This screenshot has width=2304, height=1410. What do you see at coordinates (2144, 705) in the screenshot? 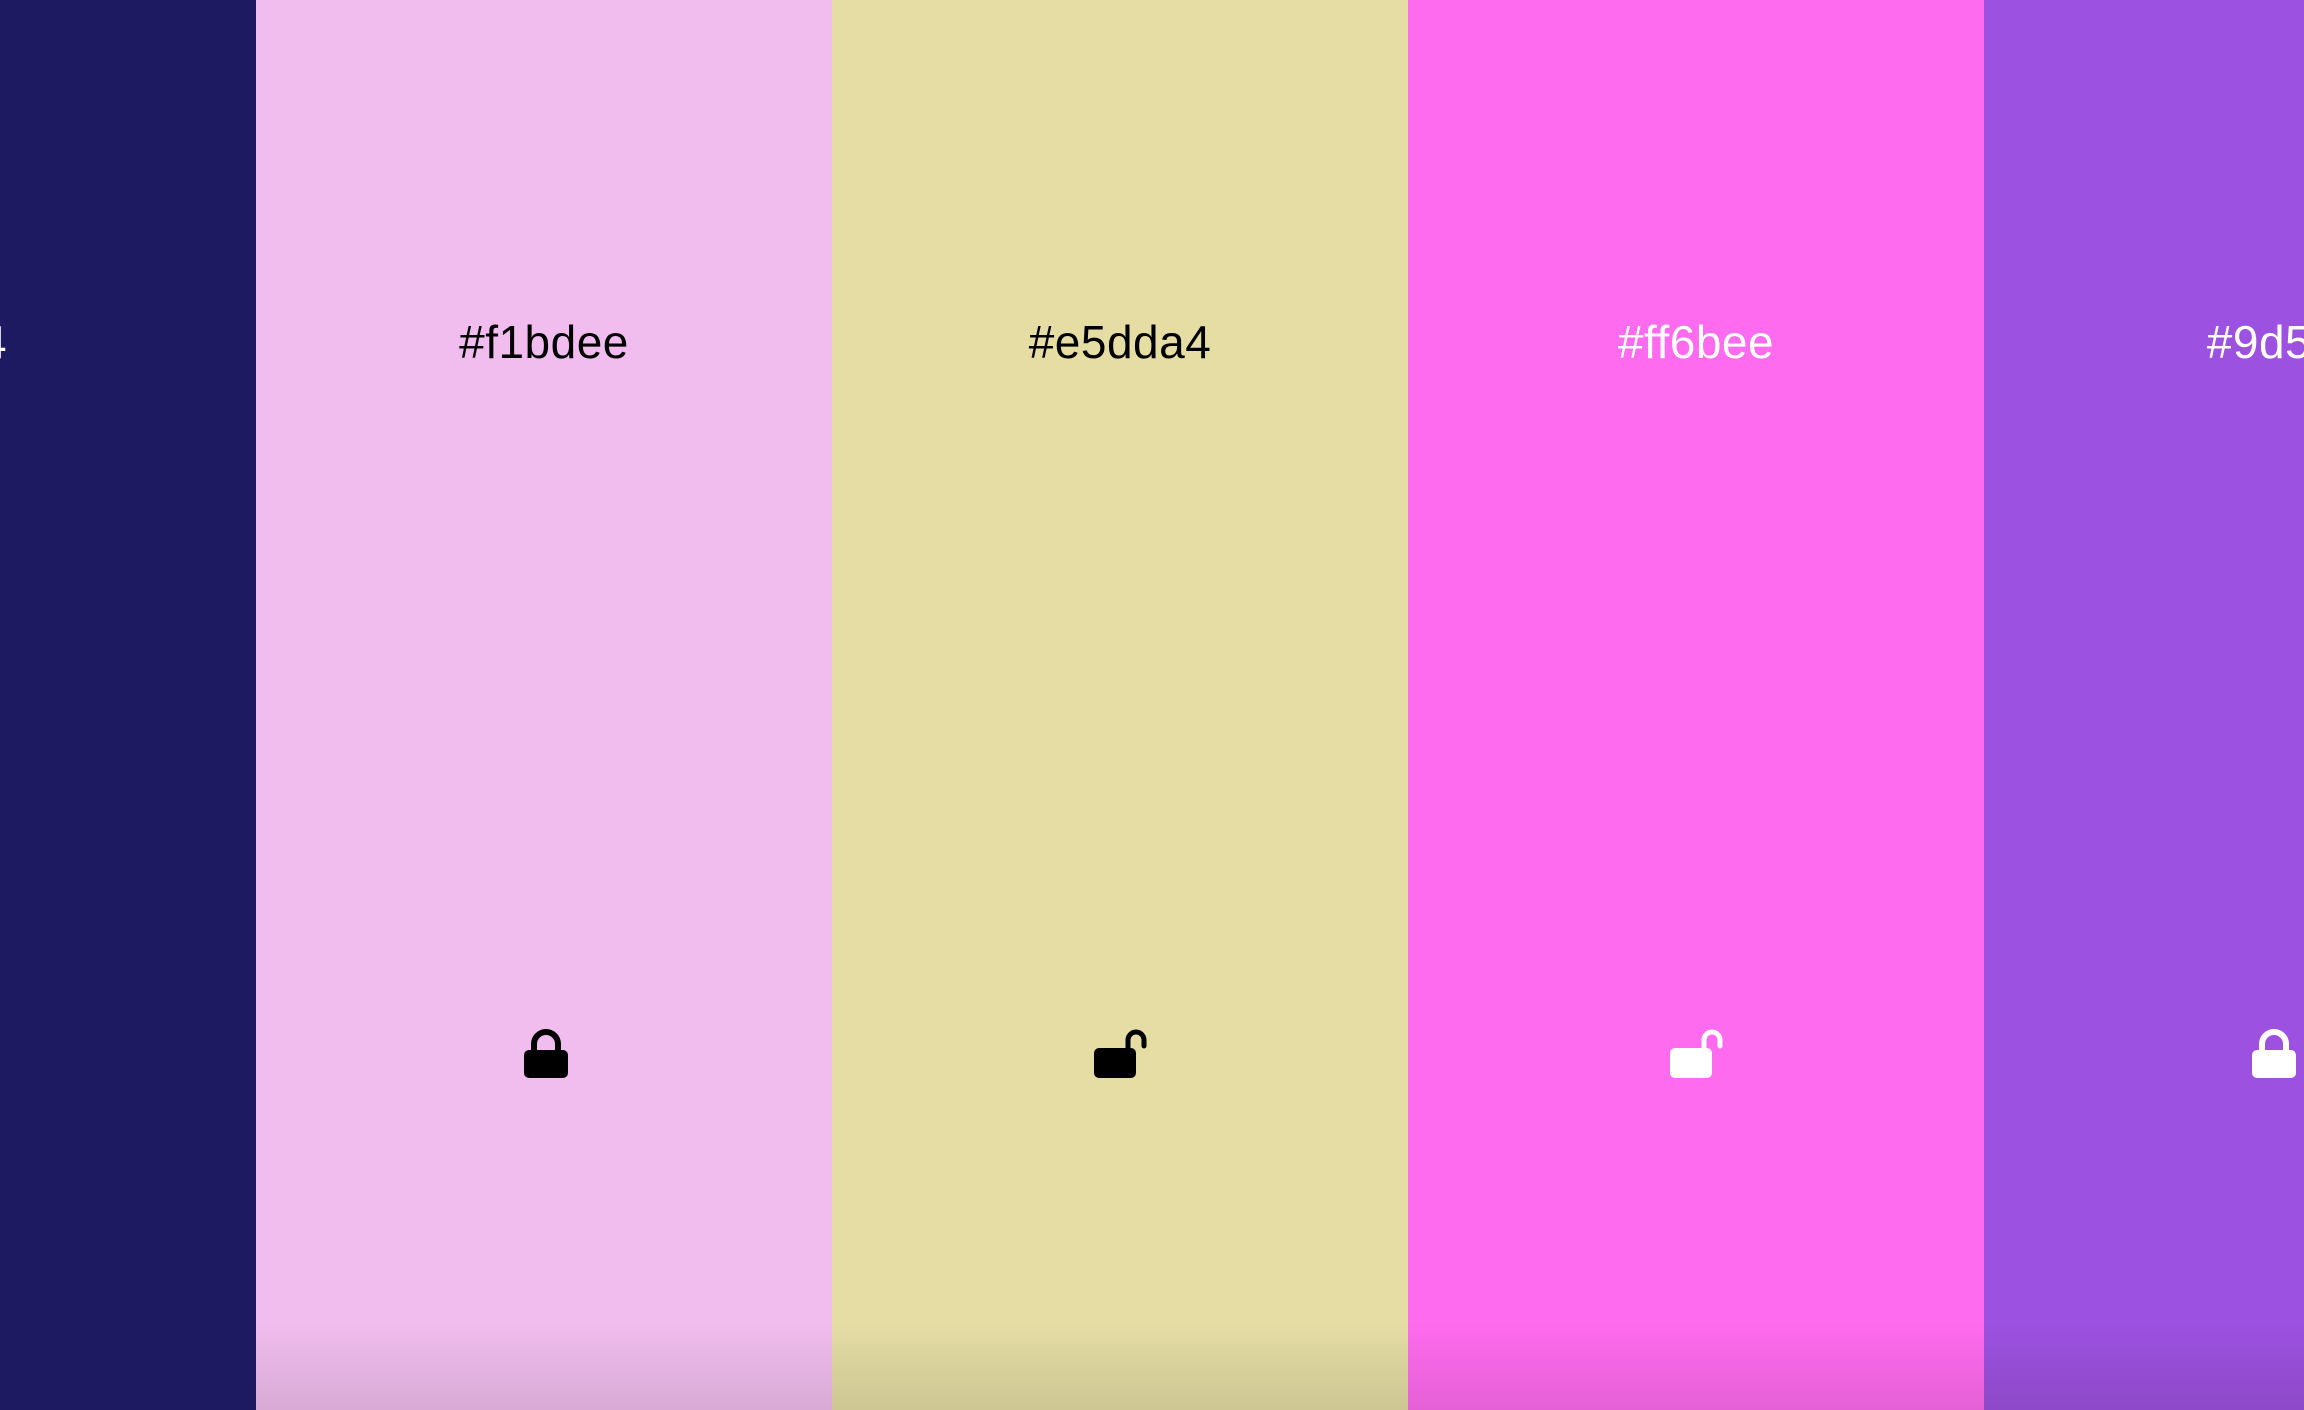
I see `color-column-5: #9d51` at bounding box center [2144, 705].